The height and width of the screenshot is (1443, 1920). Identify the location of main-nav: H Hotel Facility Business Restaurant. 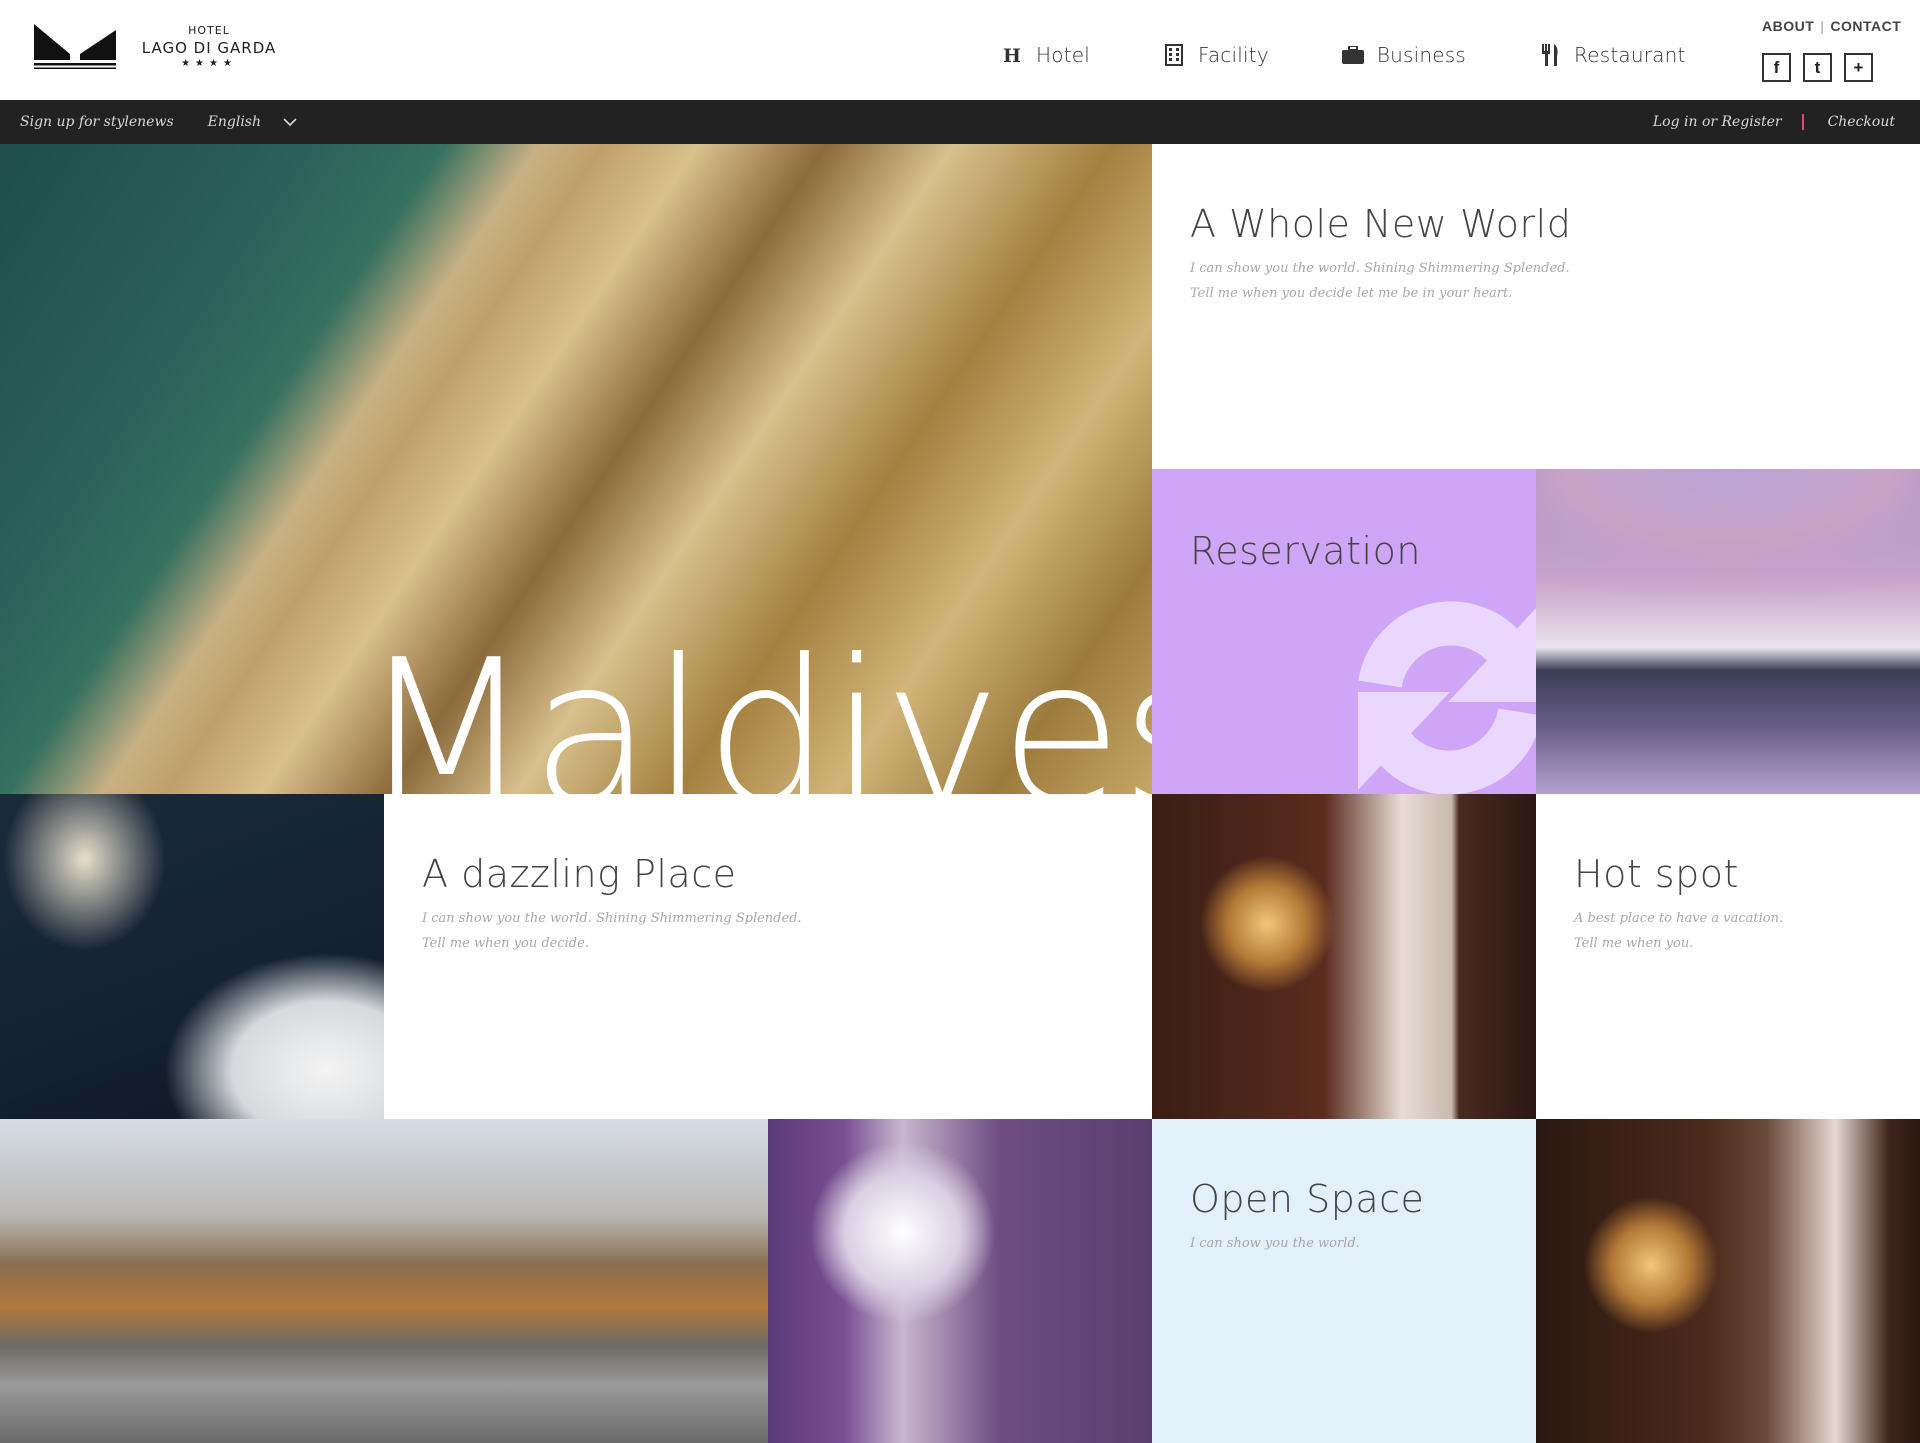
(1343, 55).